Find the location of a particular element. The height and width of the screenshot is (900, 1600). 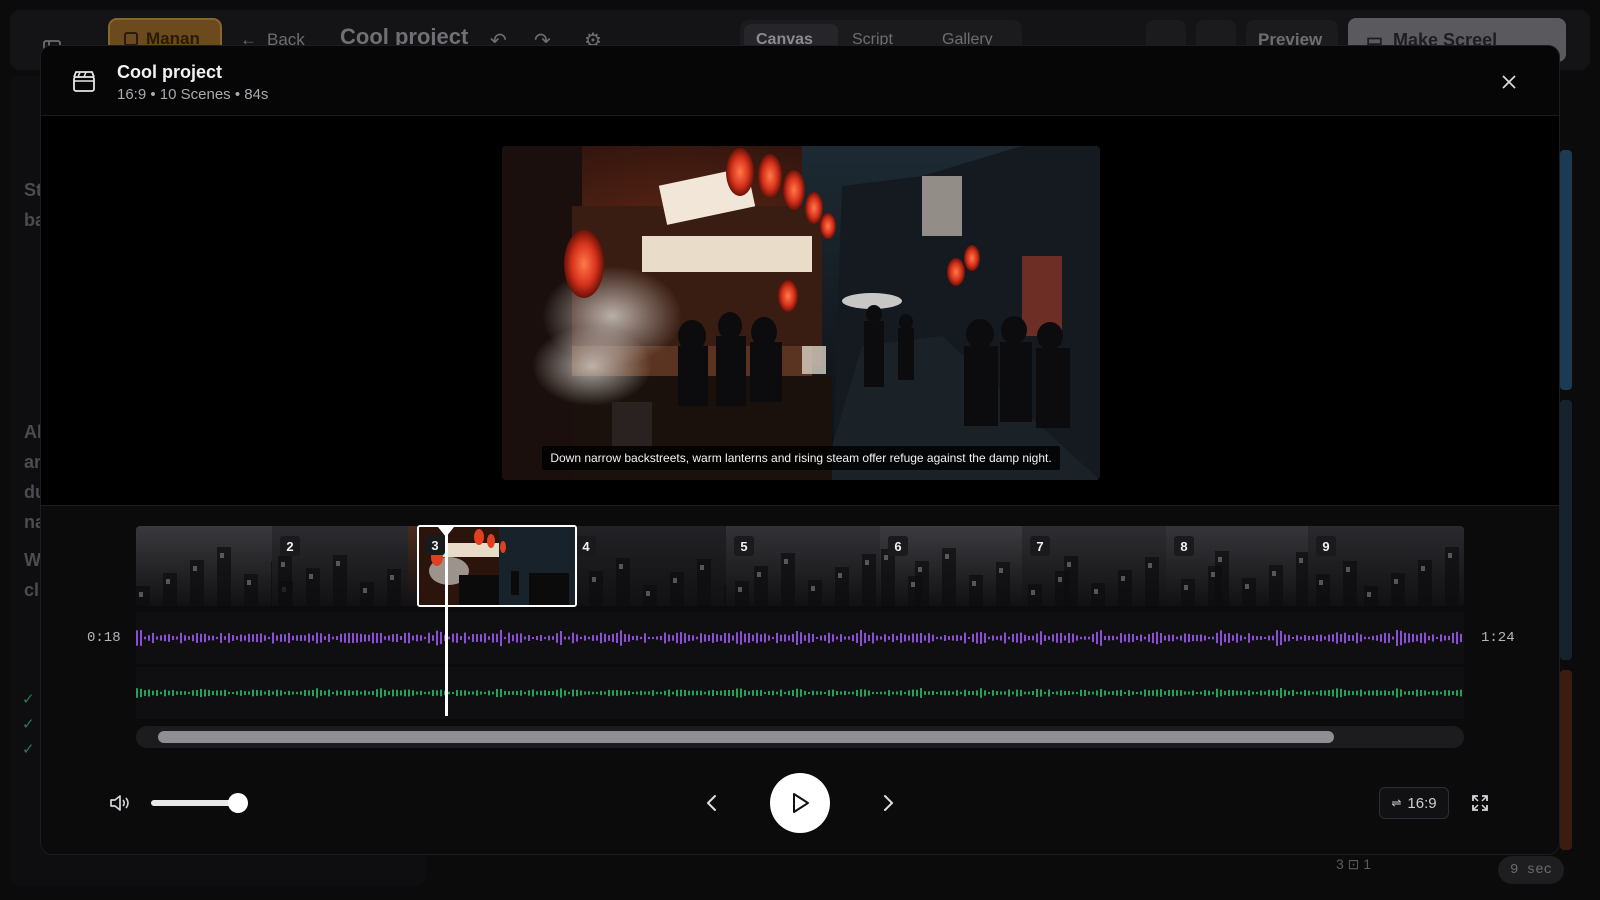

aspect-ratio-button: ⇌ 16:9 is located at coordinates (1414, 803).